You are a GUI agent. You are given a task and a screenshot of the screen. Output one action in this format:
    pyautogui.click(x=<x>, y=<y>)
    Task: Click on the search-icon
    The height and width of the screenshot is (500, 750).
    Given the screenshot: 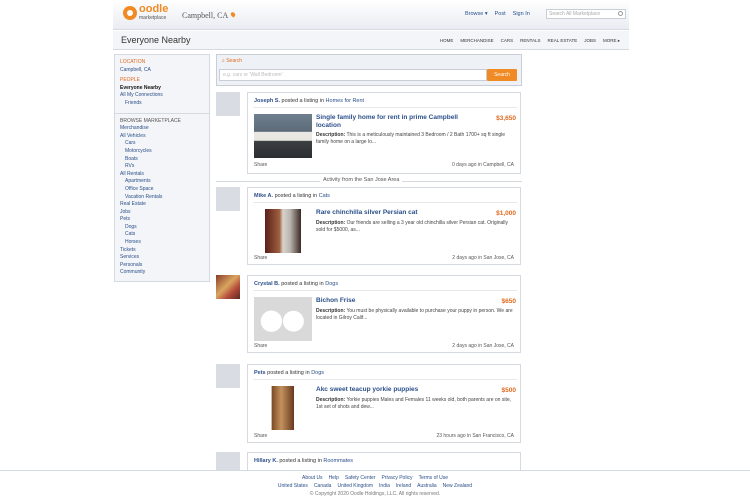 What is the action you would take?
    pyautogui.click(x=620, y=13)
    